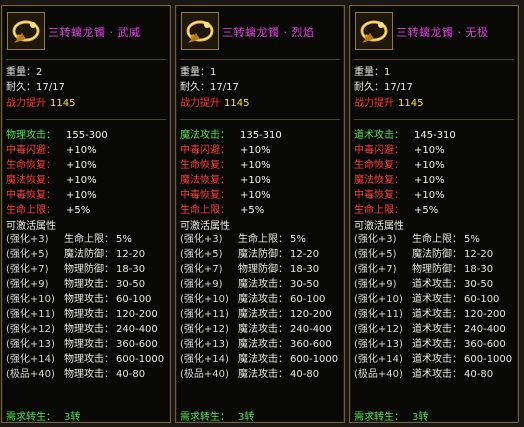  What do you see at coordinates (195, 72) in the screenshot?
I see `weight-label: 重量：` at bounding box center [195, 72].